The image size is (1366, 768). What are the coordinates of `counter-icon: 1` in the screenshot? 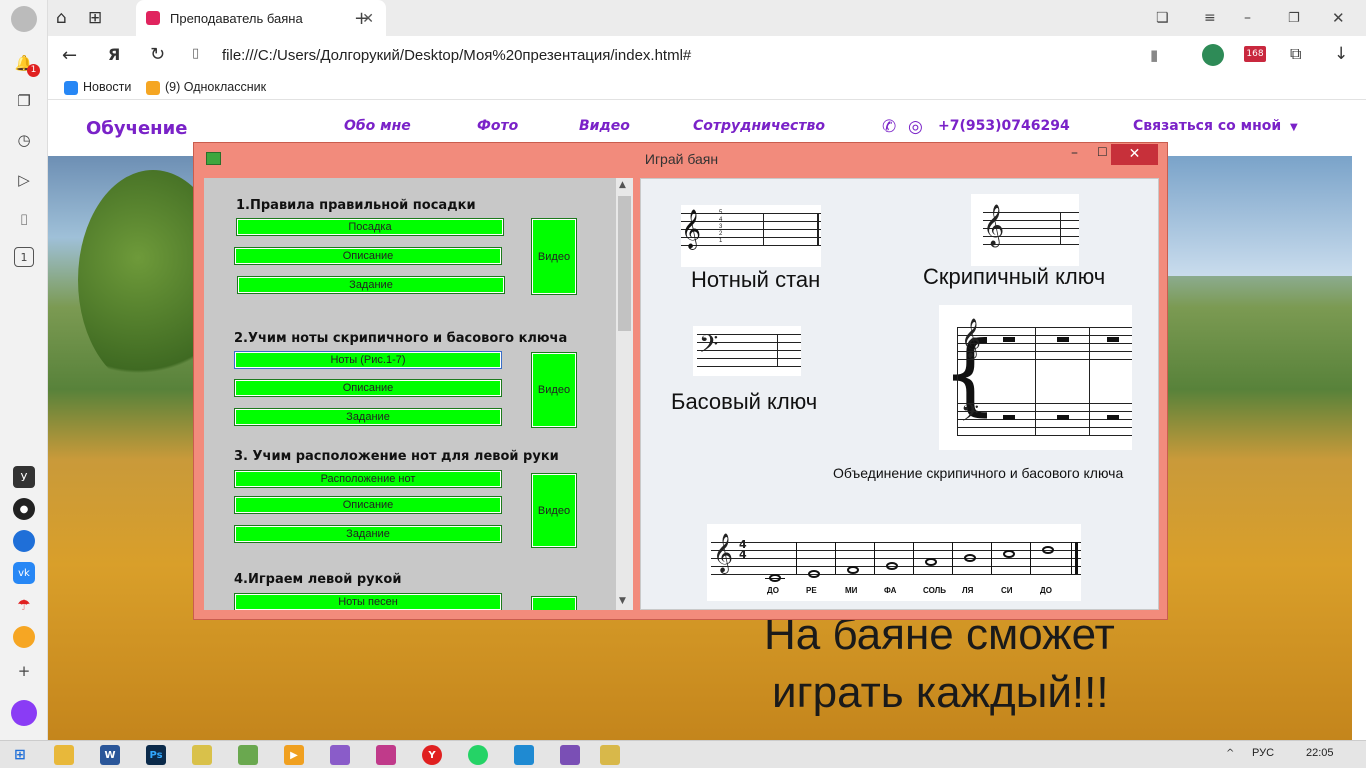 It's located at (24, 257).